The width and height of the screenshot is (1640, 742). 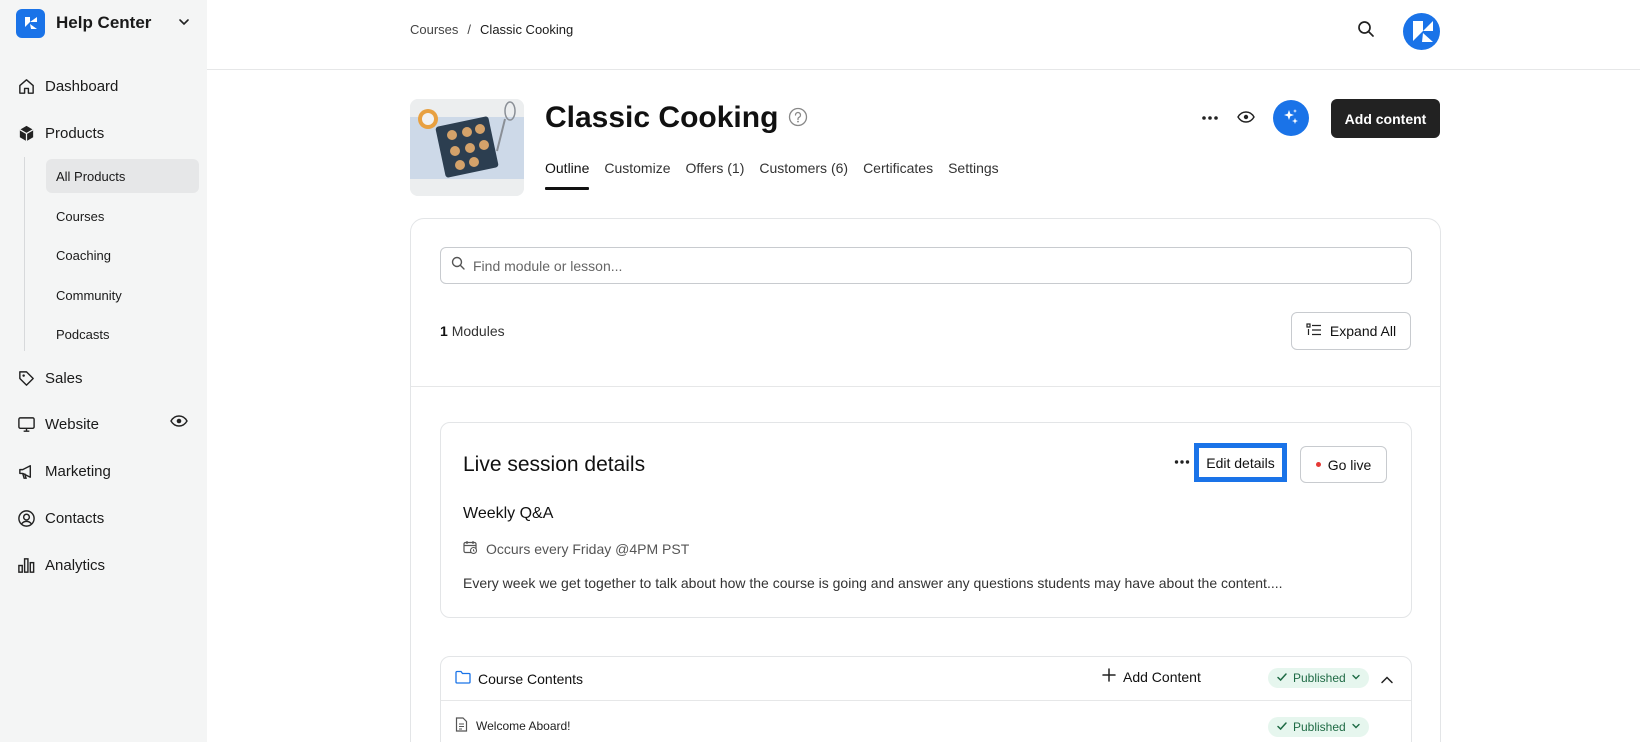 I want to click on monitor-icon, so click(x=26, y=424).